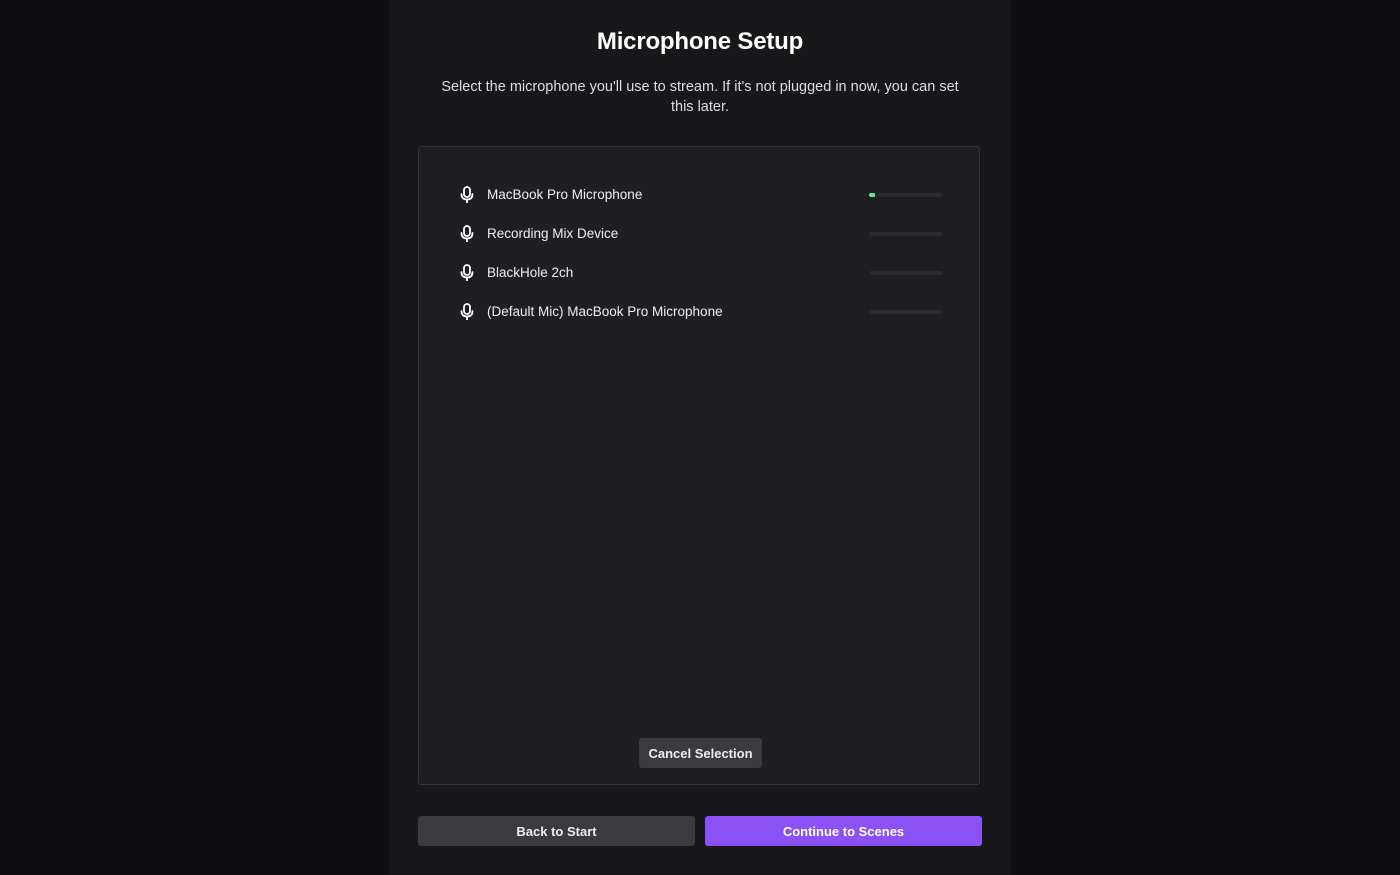 The image size is (1400, 875). I want to click on microphone-label: BlackHole 2ch, so click(530, 272).